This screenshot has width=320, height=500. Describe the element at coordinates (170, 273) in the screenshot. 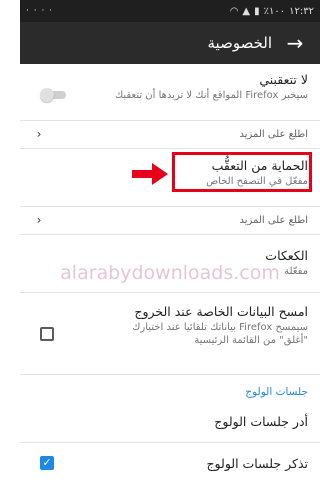

I see `watermark-text: alarabydownloads.com` at that location.